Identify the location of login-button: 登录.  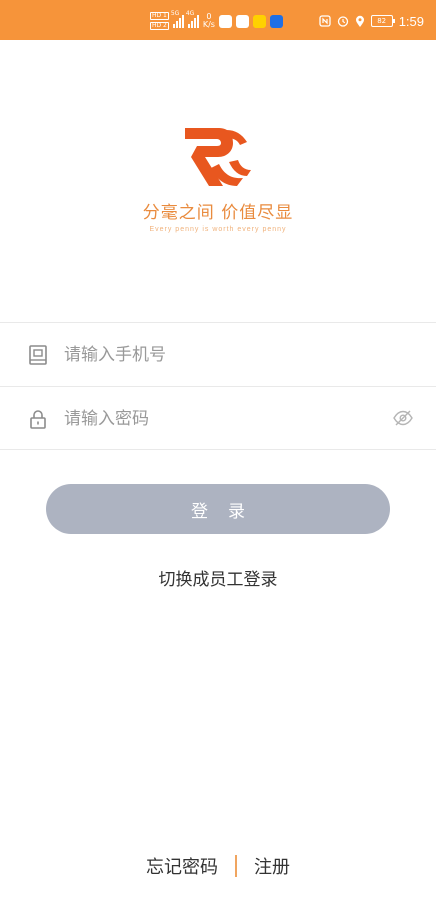
(218, 509).